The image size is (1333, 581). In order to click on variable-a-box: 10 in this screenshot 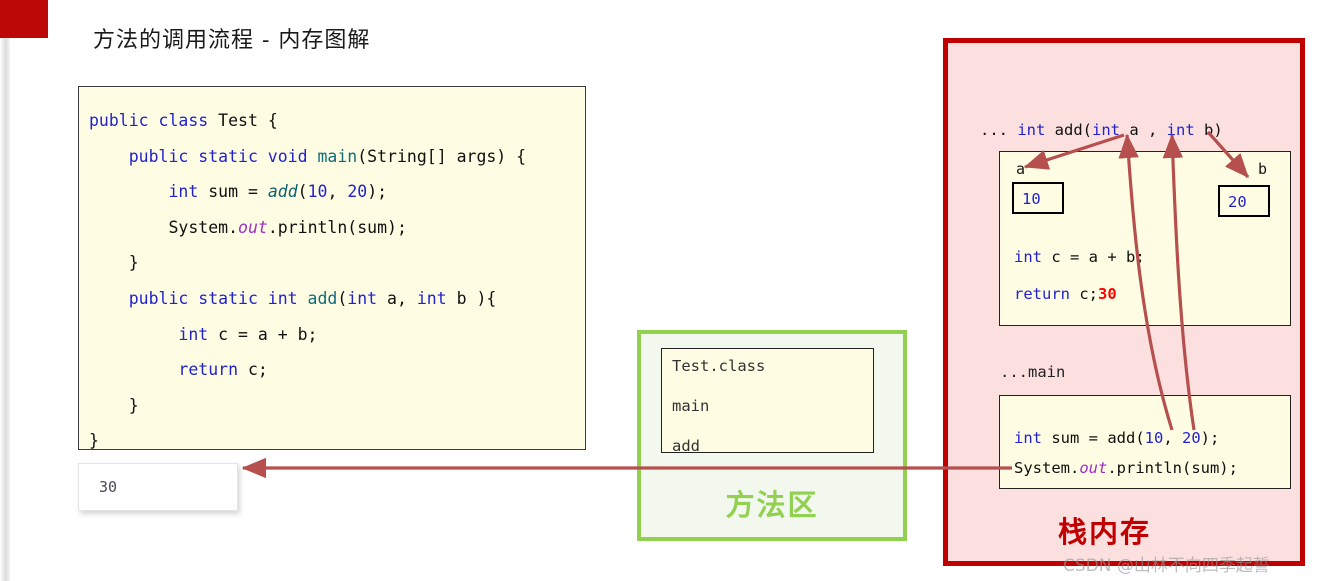, I will do `click(1038, 198)`.